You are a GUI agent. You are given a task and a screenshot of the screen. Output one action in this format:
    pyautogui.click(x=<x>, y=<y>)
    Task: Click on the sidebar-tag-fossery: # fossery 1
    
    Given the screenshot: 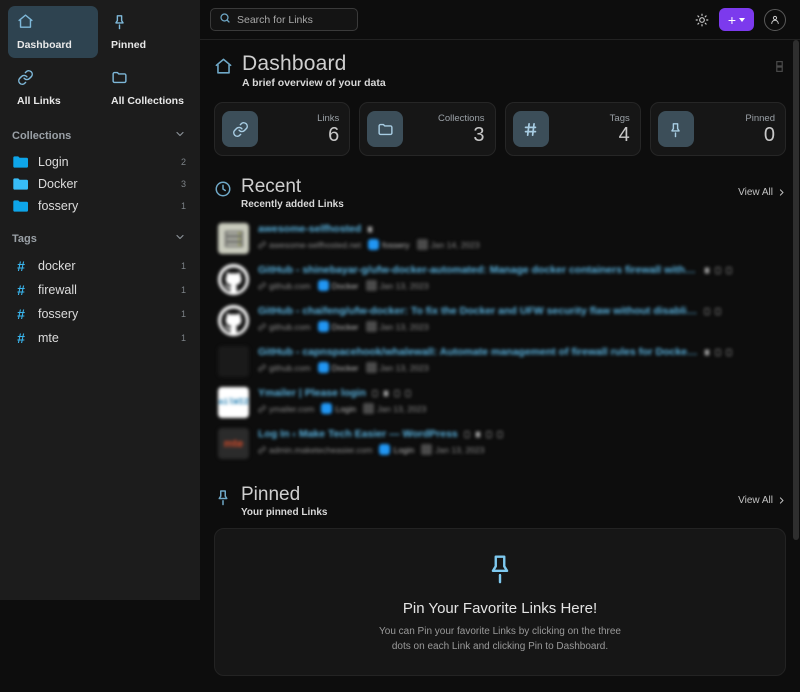 What is the action you would take?
    pyautogui.click(x=100, y=314)
    